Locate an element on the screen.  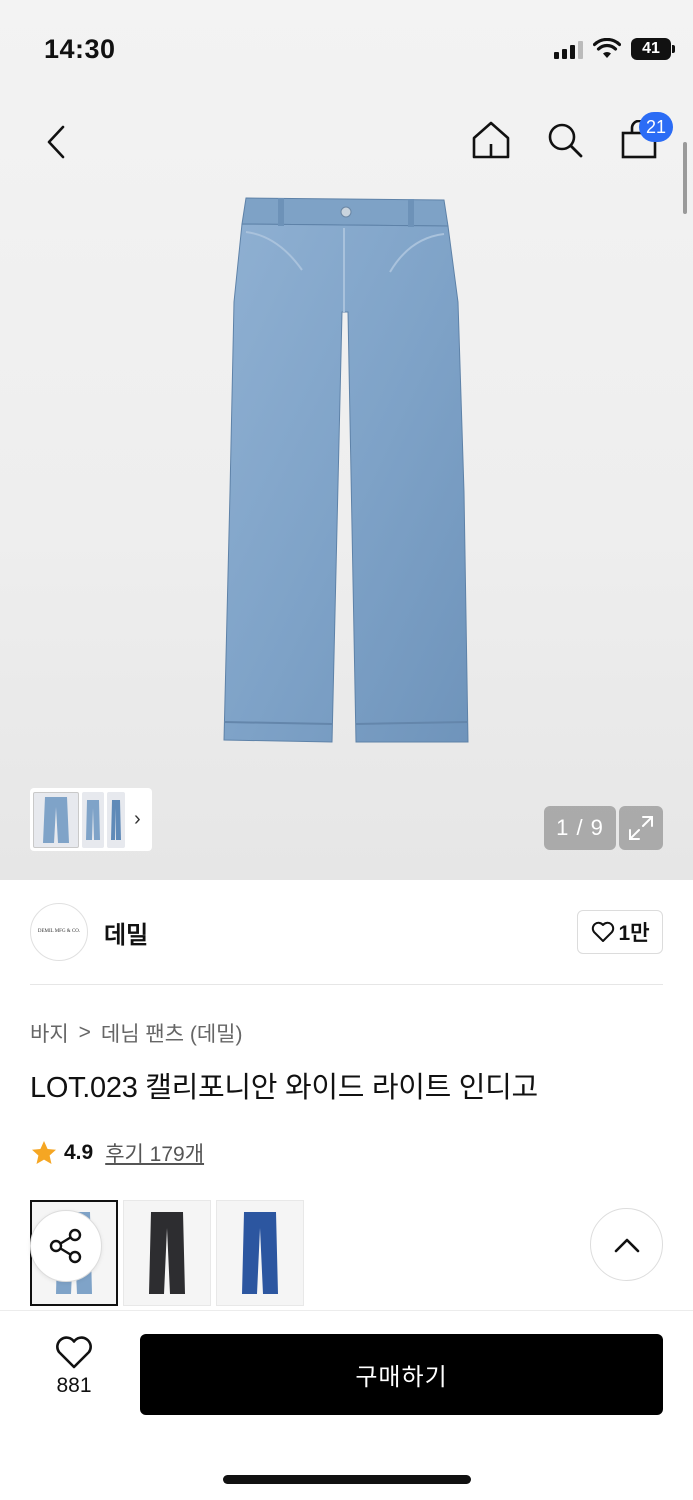
battery-icon: 41 is located at coordinates (653, 49).